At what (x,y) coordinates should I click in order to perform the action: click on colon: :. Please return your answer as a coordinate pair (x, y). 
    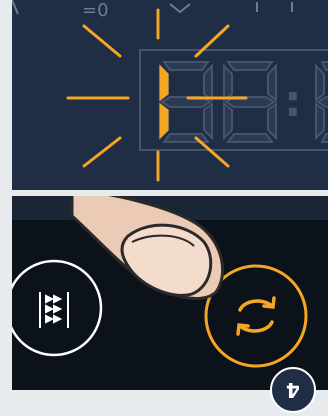
    Looking at the image, I should click on (293, 101).